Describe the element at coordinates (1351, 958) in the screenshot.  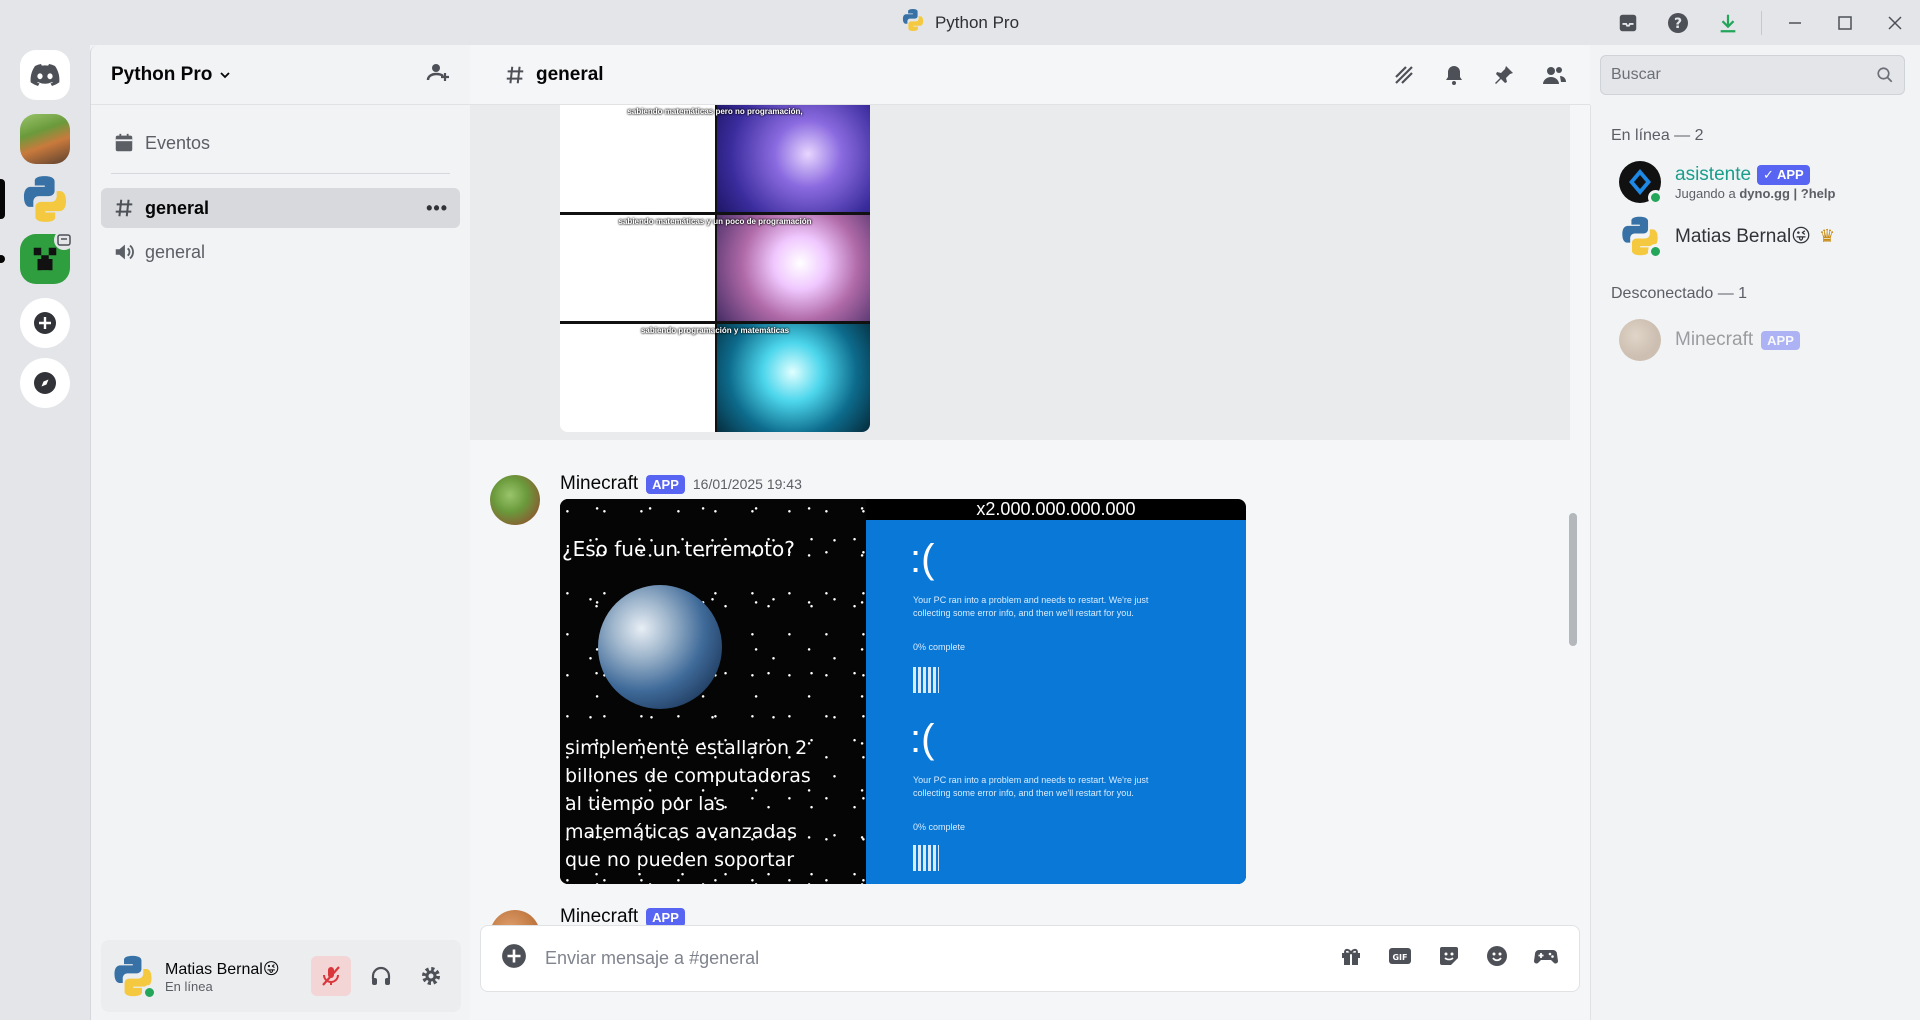
I see `gift-icon` at that location.